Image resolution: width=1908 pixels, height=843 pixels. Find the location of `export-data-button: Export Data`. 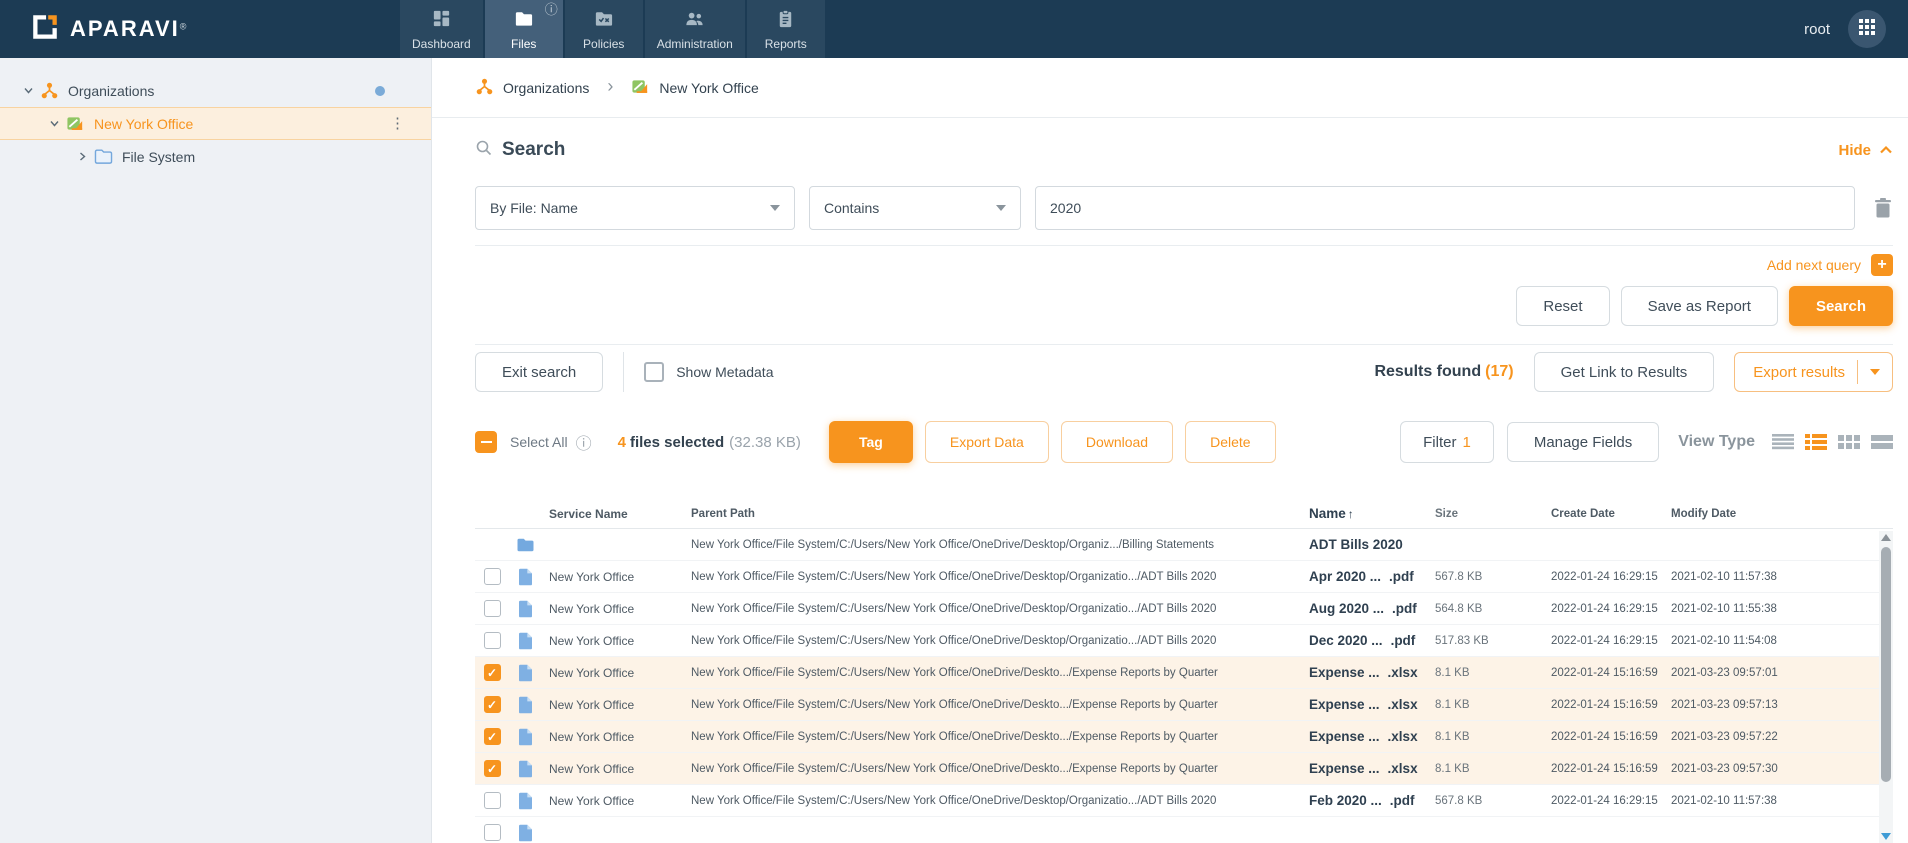

export-data-button: Export Data is located at coordinates (986, 442).